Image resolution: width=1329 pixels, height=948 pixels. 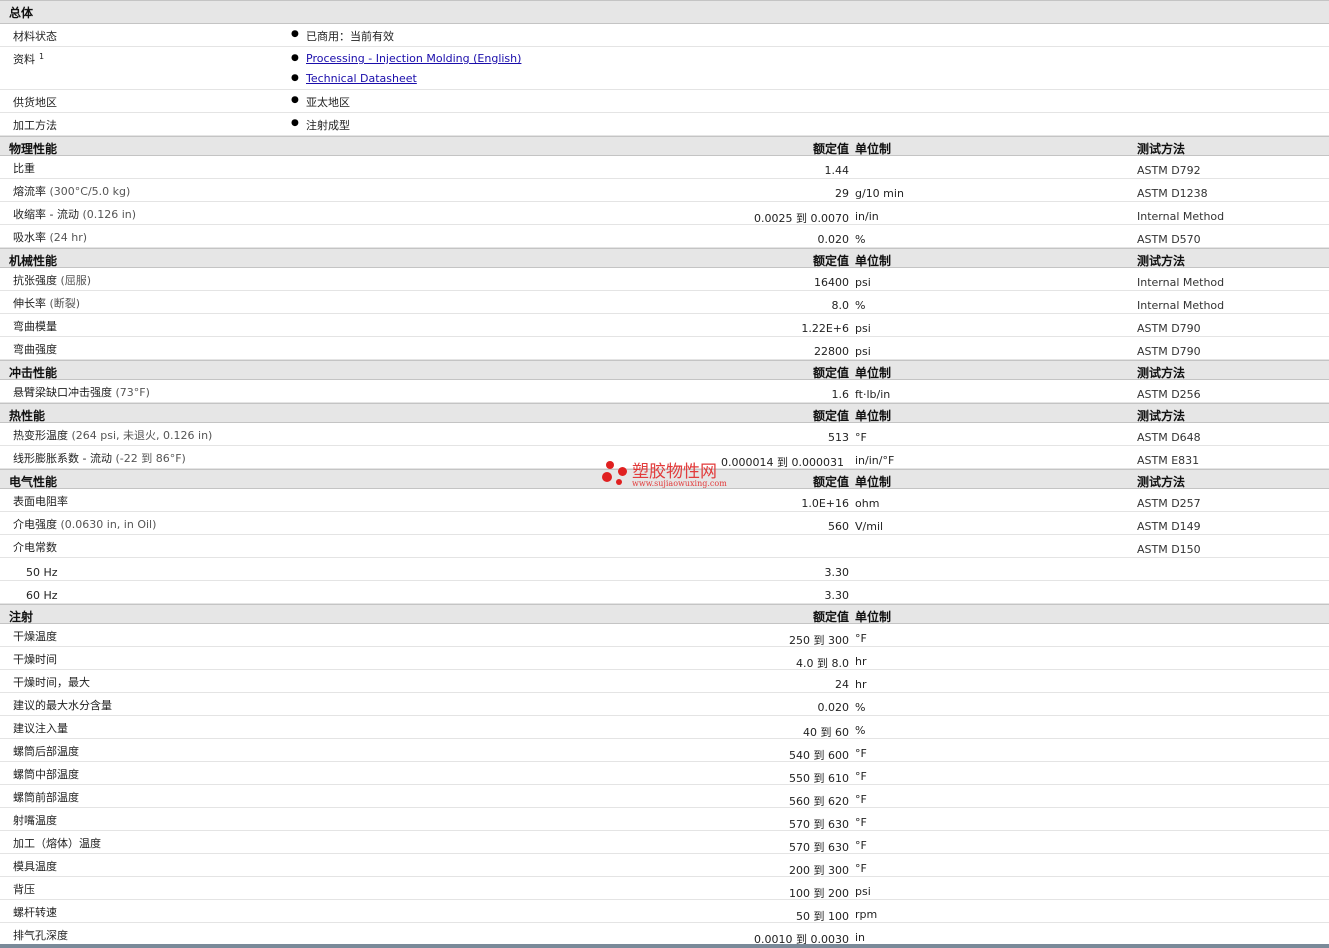 I want to click on unit-value: V/mil, so click(x=869, y=526).